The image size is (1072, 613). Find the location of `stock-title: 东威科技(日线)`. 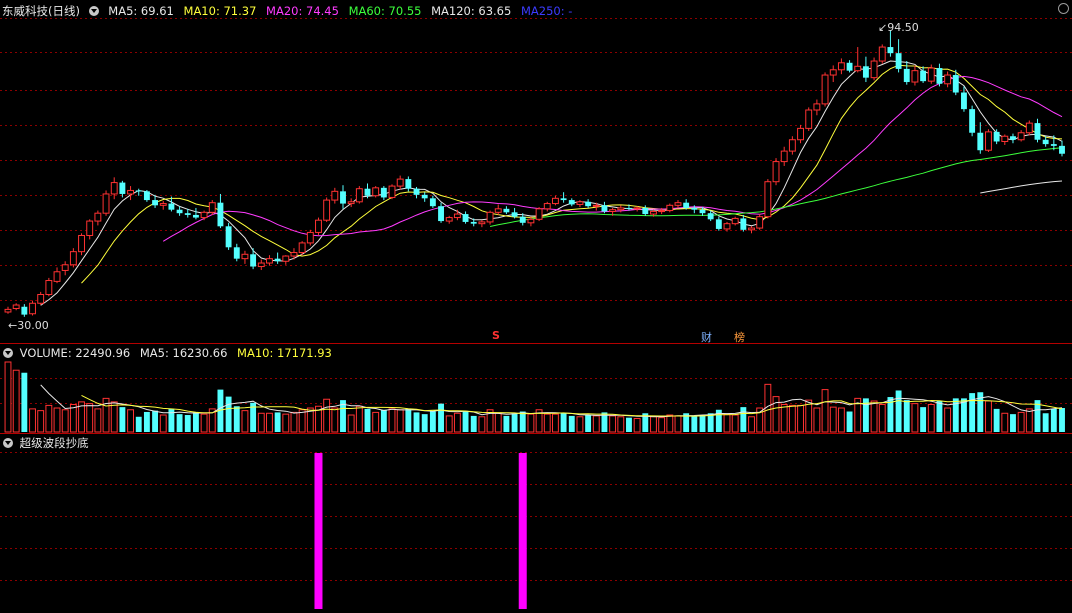

stock-title: 东威科技(日线) is located at coordinates (41, 11).